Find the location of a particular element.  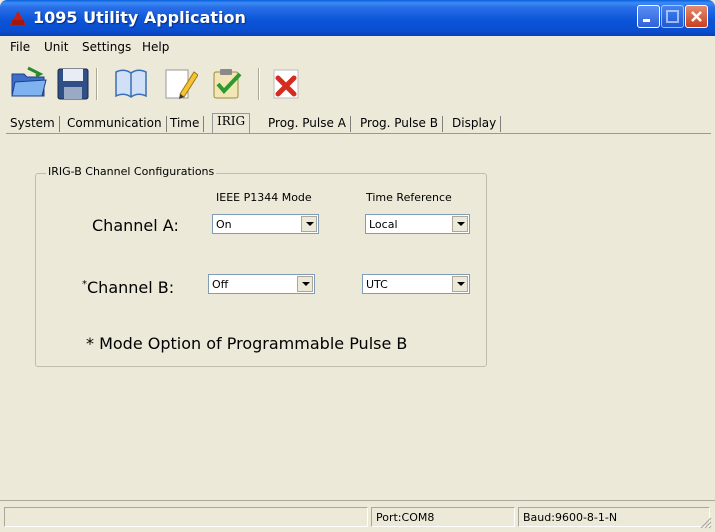

status-baud: Baud:9600-8-1-N is located at coordinates (614, 517).